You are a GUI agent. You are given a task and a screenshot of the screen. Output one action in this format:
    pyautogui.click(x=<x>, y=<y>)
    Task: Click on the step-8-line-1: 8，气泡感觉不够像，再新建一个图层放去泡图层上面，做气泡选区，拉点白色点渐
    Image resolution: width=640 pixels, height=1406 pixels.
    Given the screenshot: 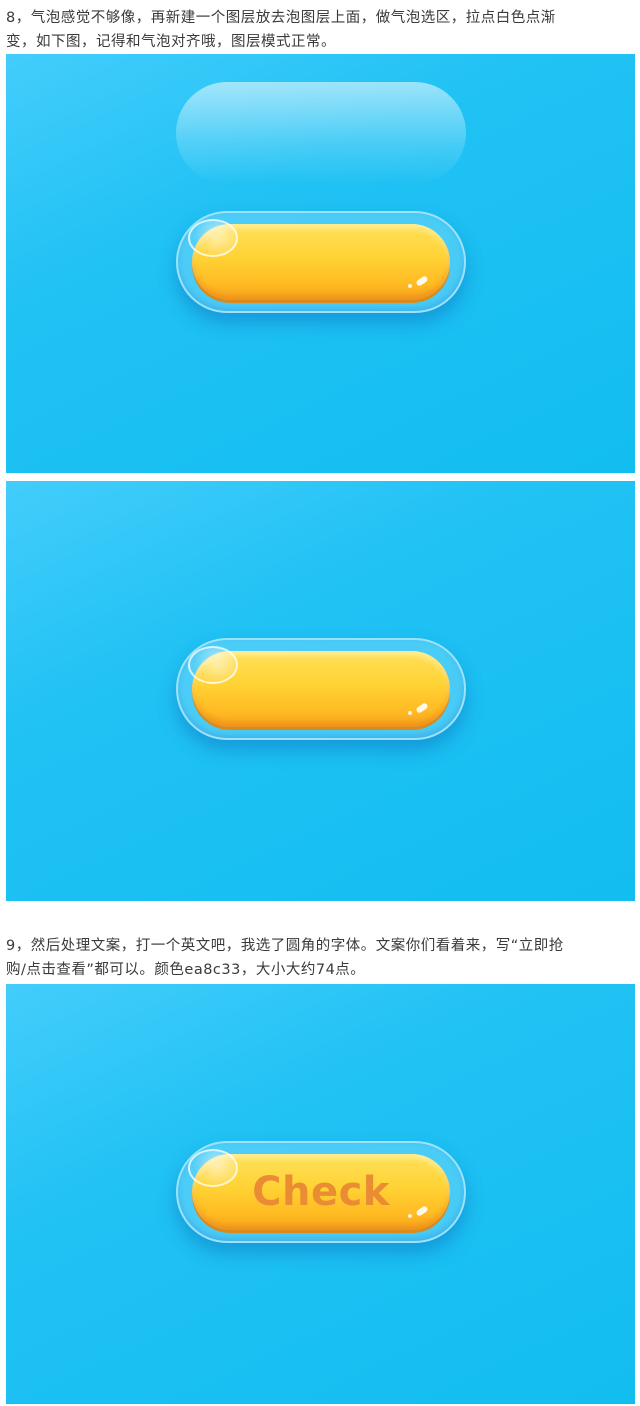 What is the action you would take?
    pyautogui.click(x=281, y=18)
    